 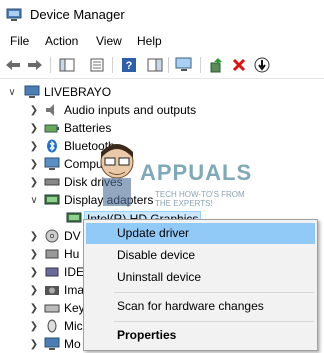 I want to click on title-bar: Device Manager, so click(x=162, y=15).